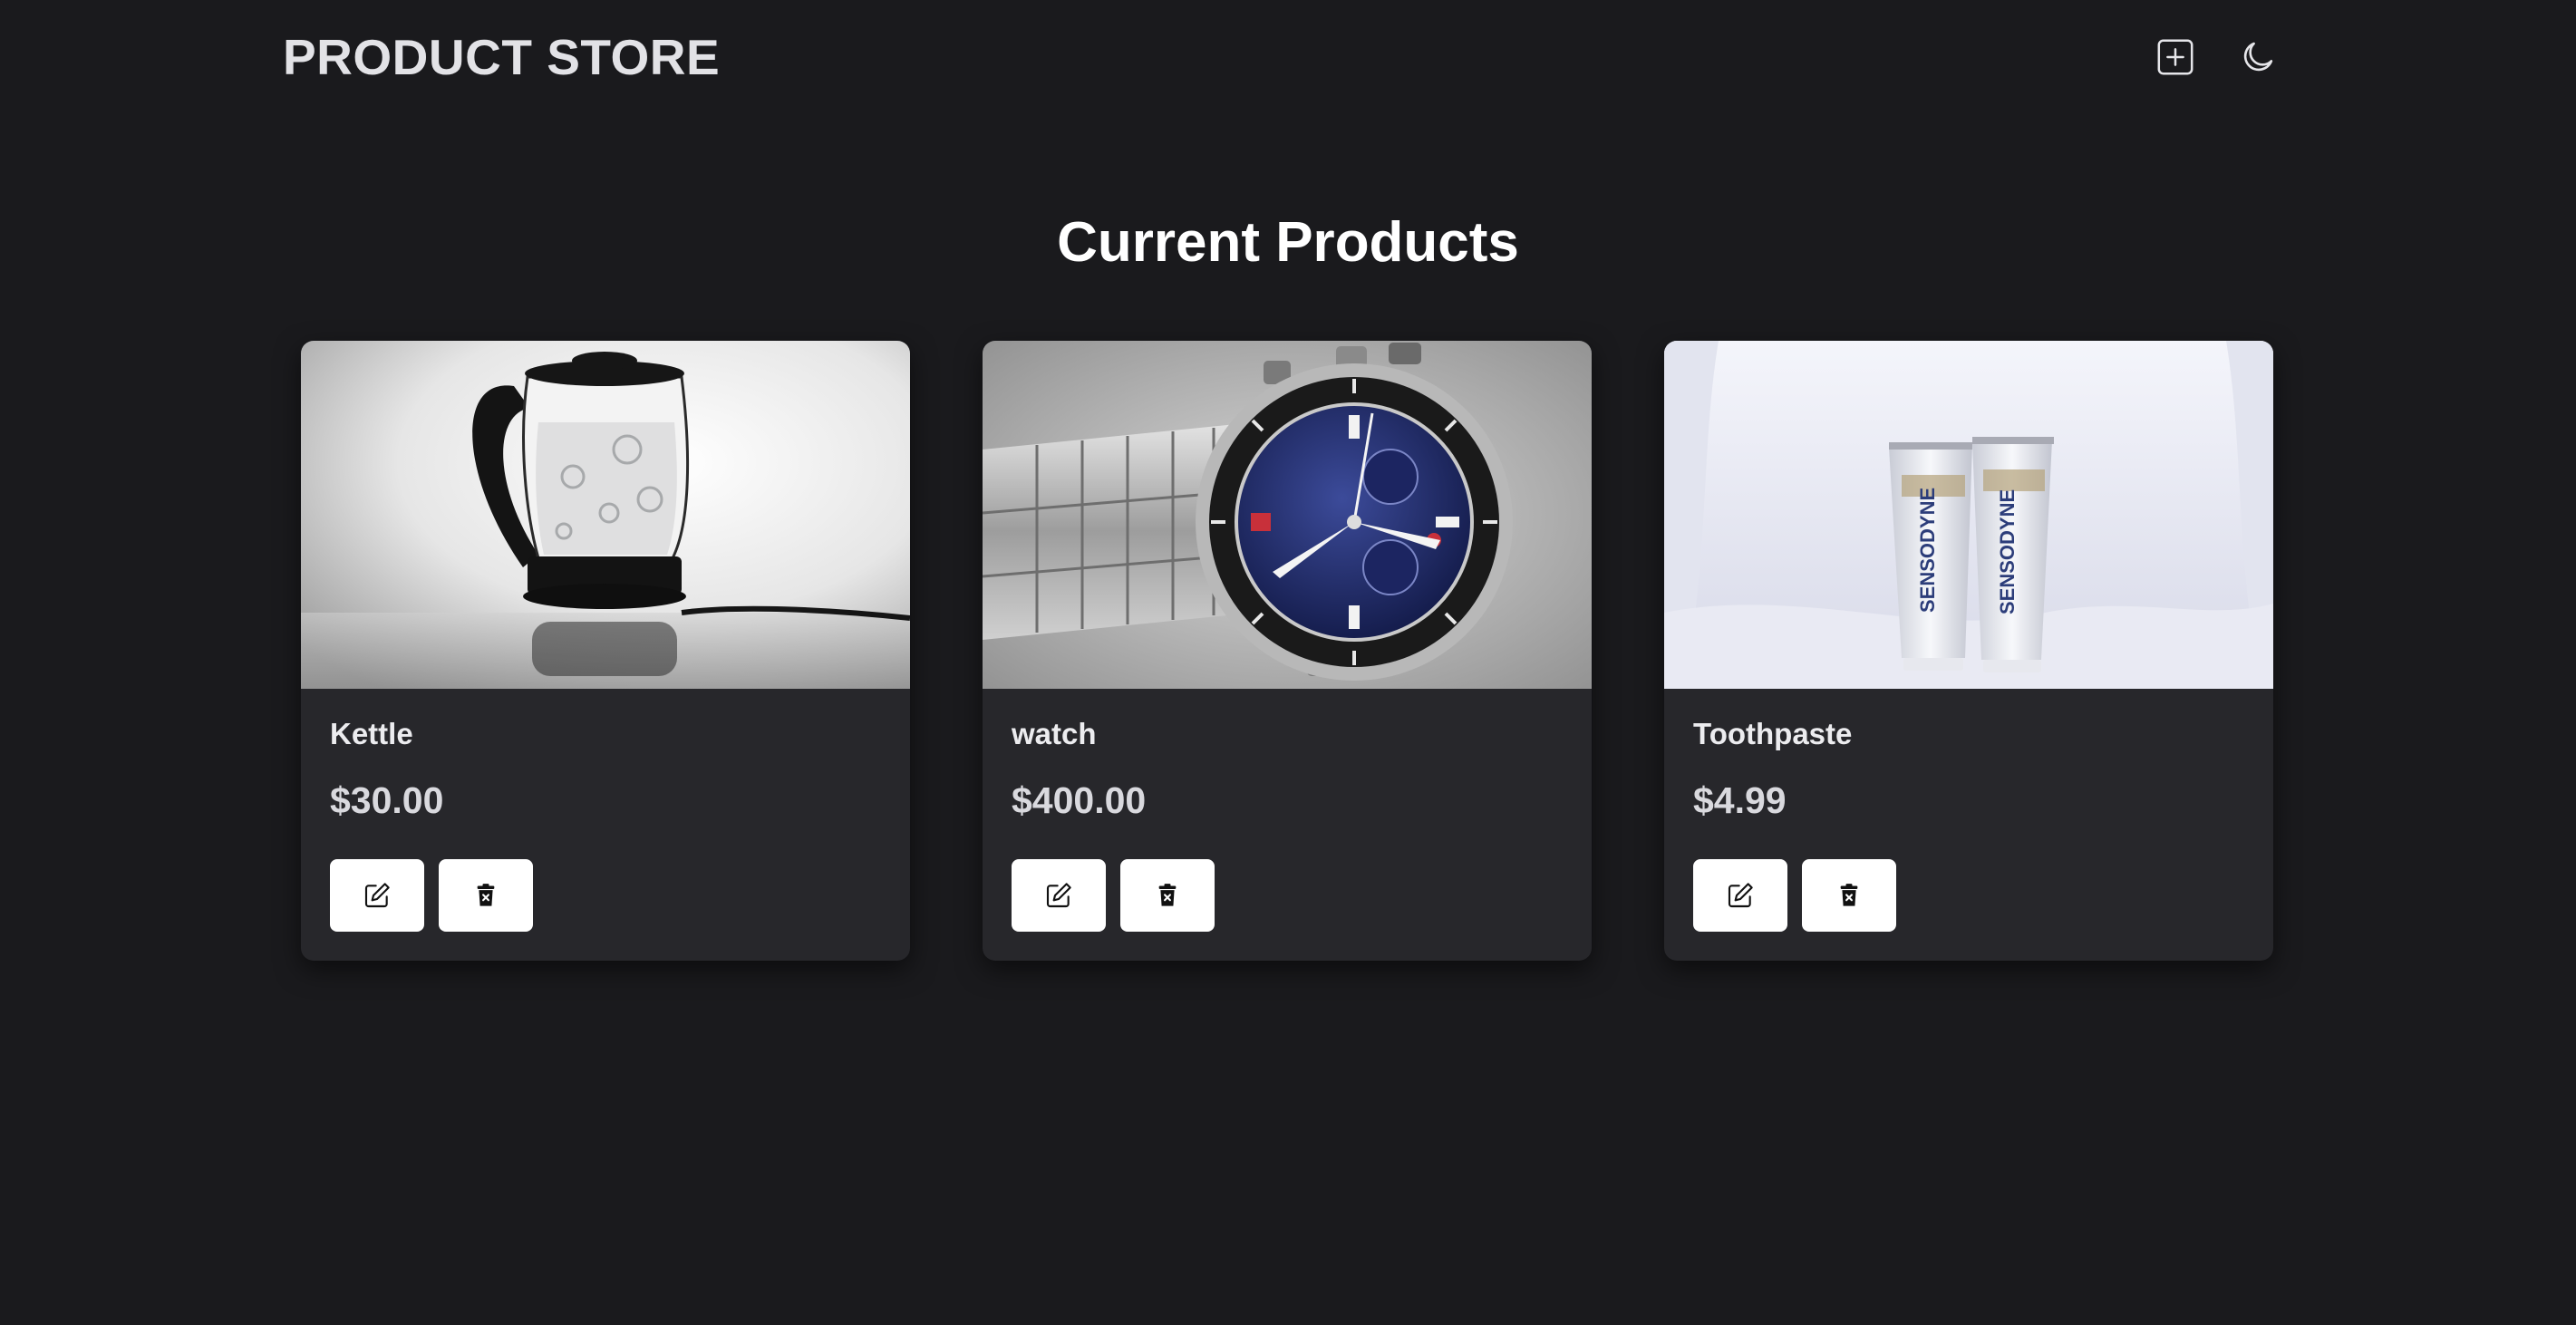 Image resolution: width=2576 pixels, height=1325 pixels. I want to click on product-price: $400.00, so click(1079, 800).